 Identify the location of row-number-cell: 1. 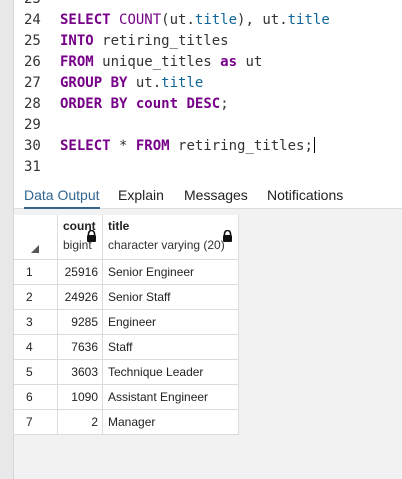
(36, 272).